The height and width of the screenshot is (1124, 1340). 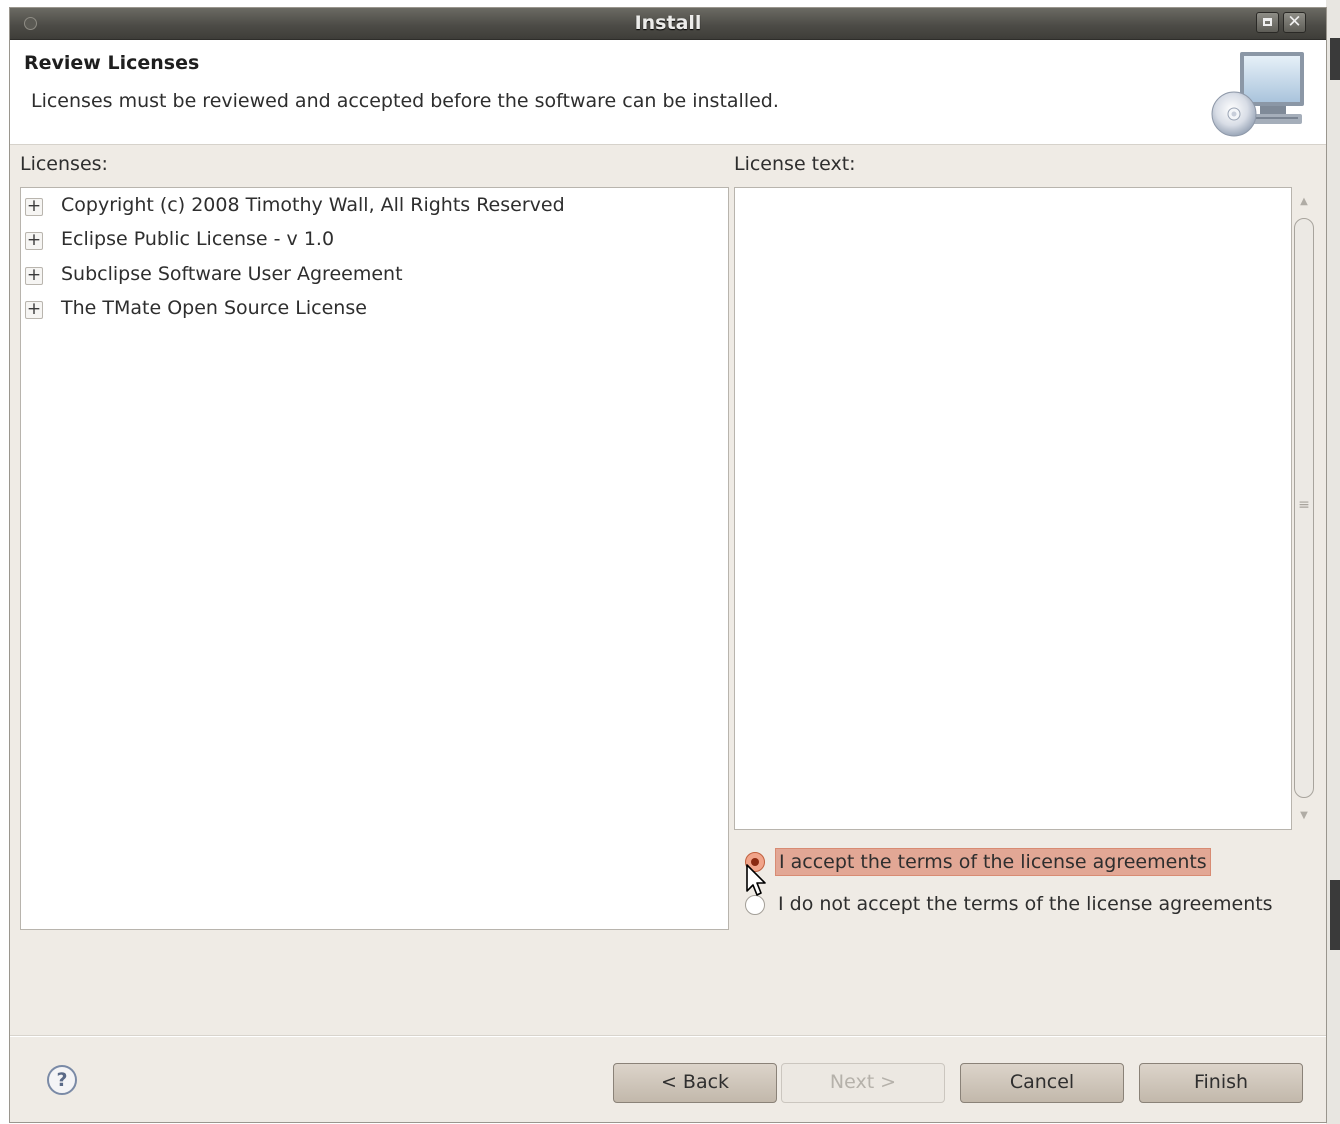 What do you see at coordinates (756, 880) in the screenshot?
I see `mouse-cursor-icon` at bounding box center [756, 880].